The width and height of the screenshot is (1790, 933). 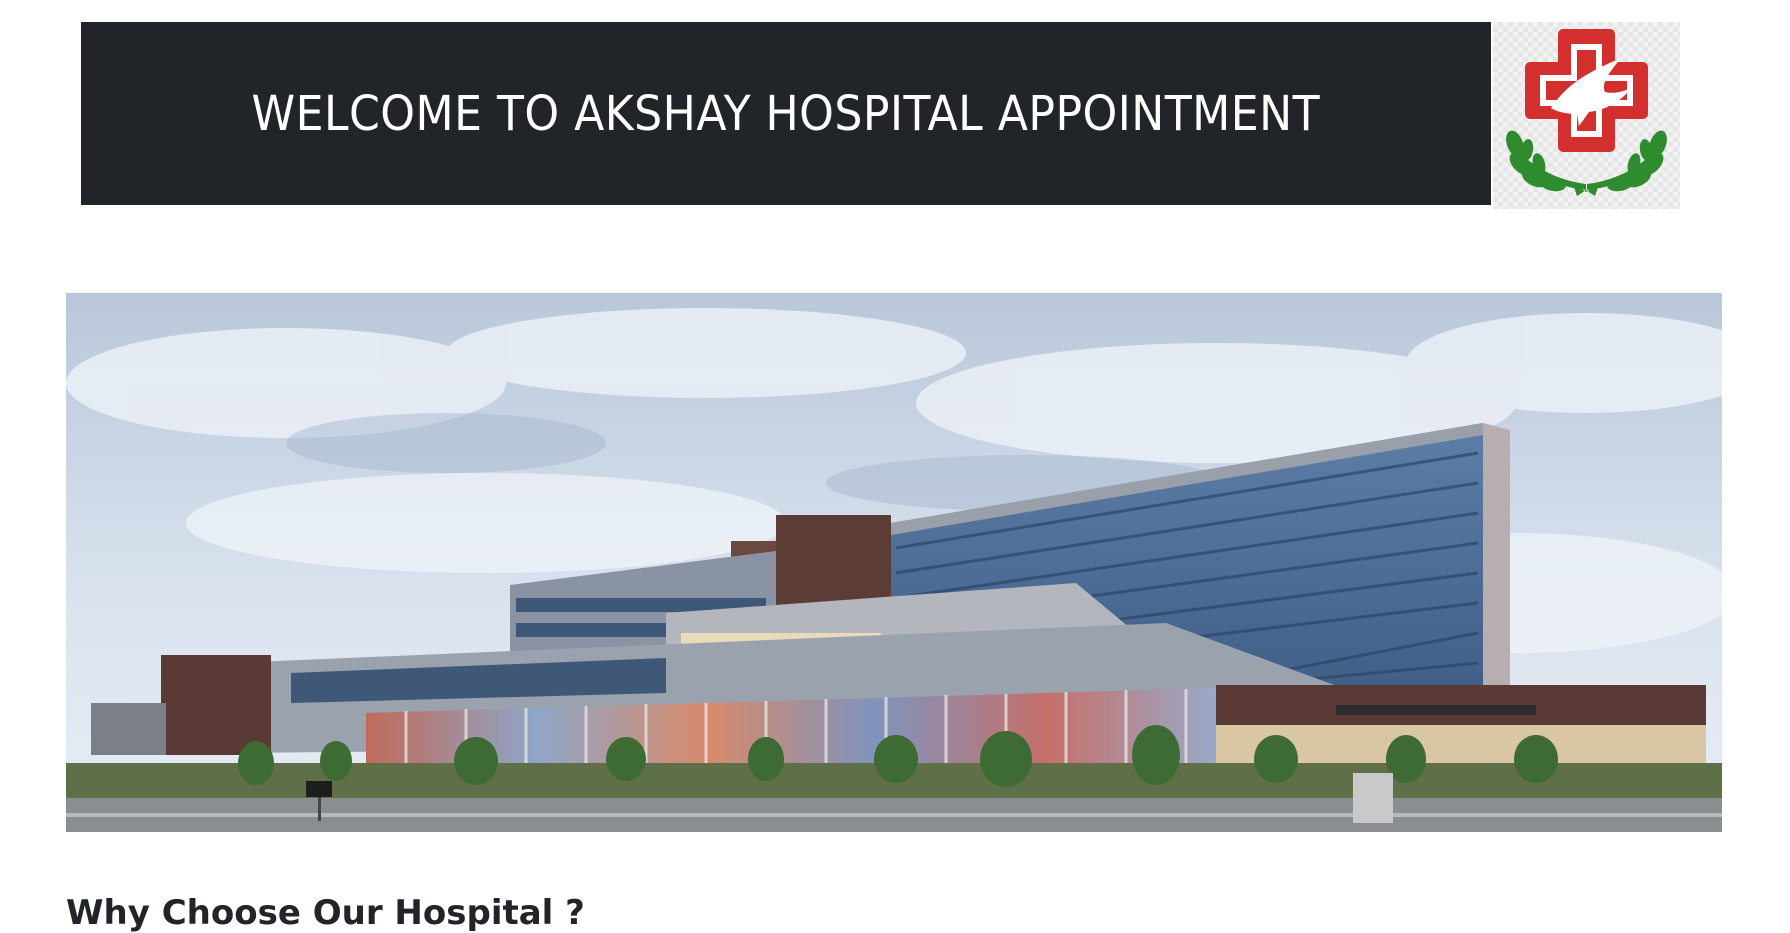 I want to click on section-heading: Why Choose Our Hospital ?, so click(x=325, y=913).